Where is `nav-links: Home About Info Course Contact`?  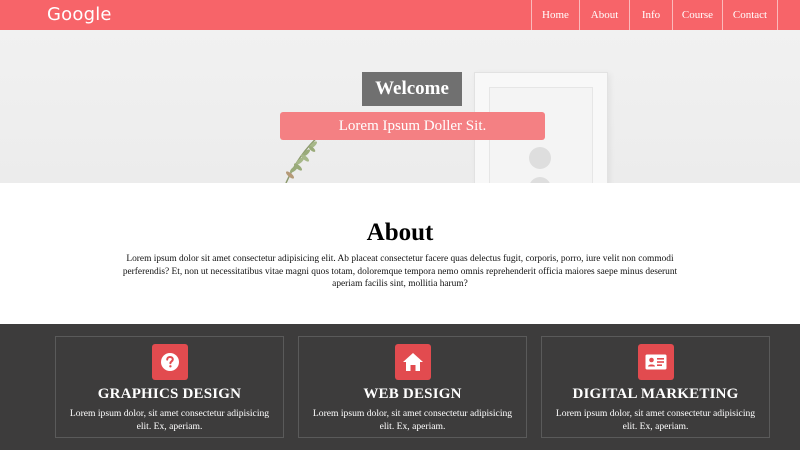 nav-links: Home About Info Course Contact is located at coordinates (654, 15).